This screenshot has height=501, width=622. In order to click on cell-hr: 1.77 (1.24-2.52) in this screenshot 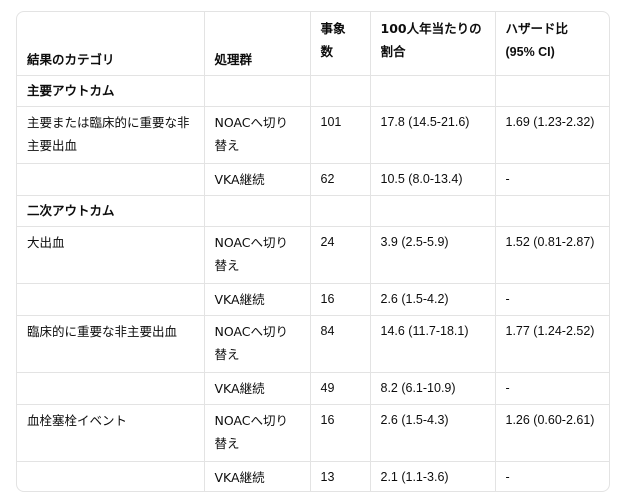, I will do `click(552, 344)`.